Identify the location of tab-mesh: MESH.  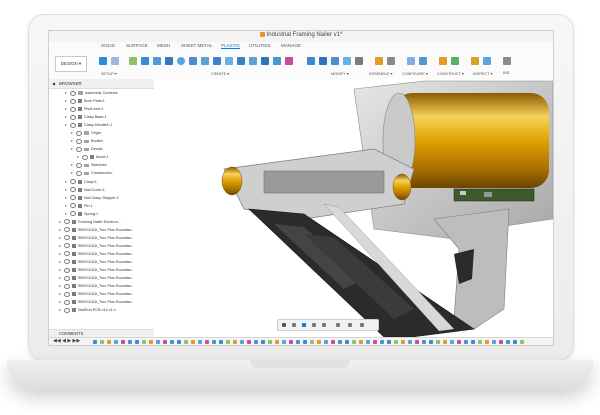
(163, 45).